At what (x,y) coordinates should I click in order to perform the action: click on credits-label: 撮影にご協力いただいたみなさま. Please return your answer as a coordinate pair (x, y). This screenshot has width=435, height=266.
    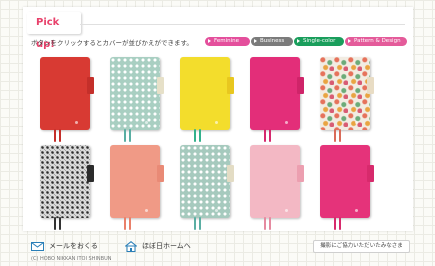
    Looking at the image, I should click on (361, 246).